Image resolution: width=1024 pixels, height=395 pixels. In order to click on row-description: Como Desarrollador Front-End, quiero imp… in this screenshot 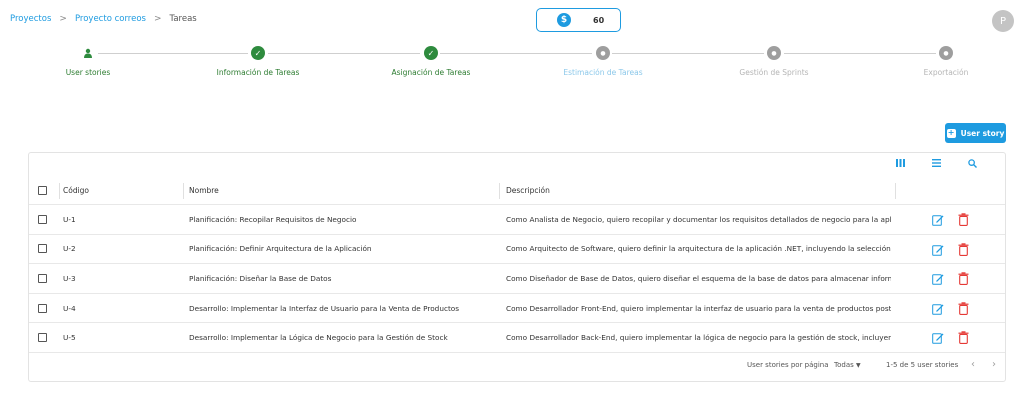, I will do `click(698, 308)`.